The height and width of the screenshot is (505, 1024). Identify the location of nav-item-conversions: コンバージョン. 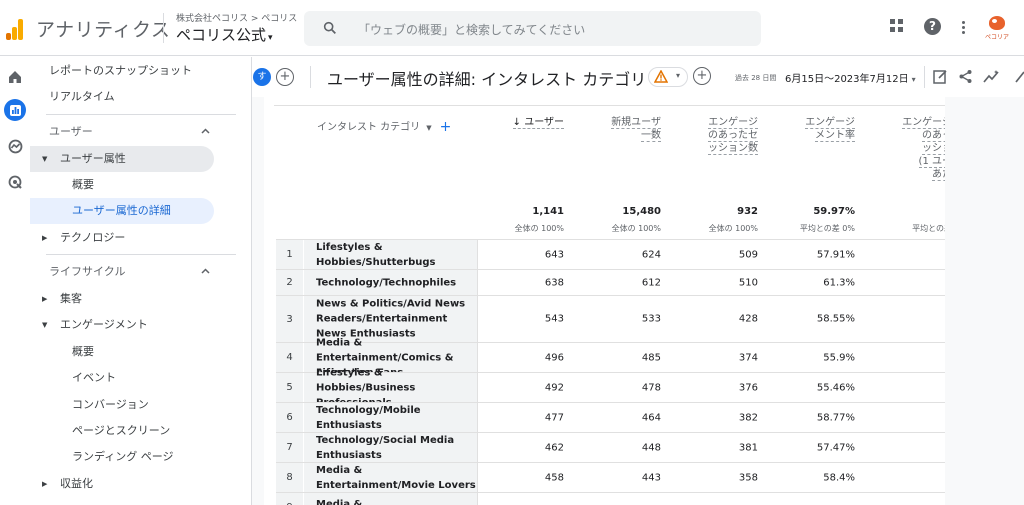
(141, 405).